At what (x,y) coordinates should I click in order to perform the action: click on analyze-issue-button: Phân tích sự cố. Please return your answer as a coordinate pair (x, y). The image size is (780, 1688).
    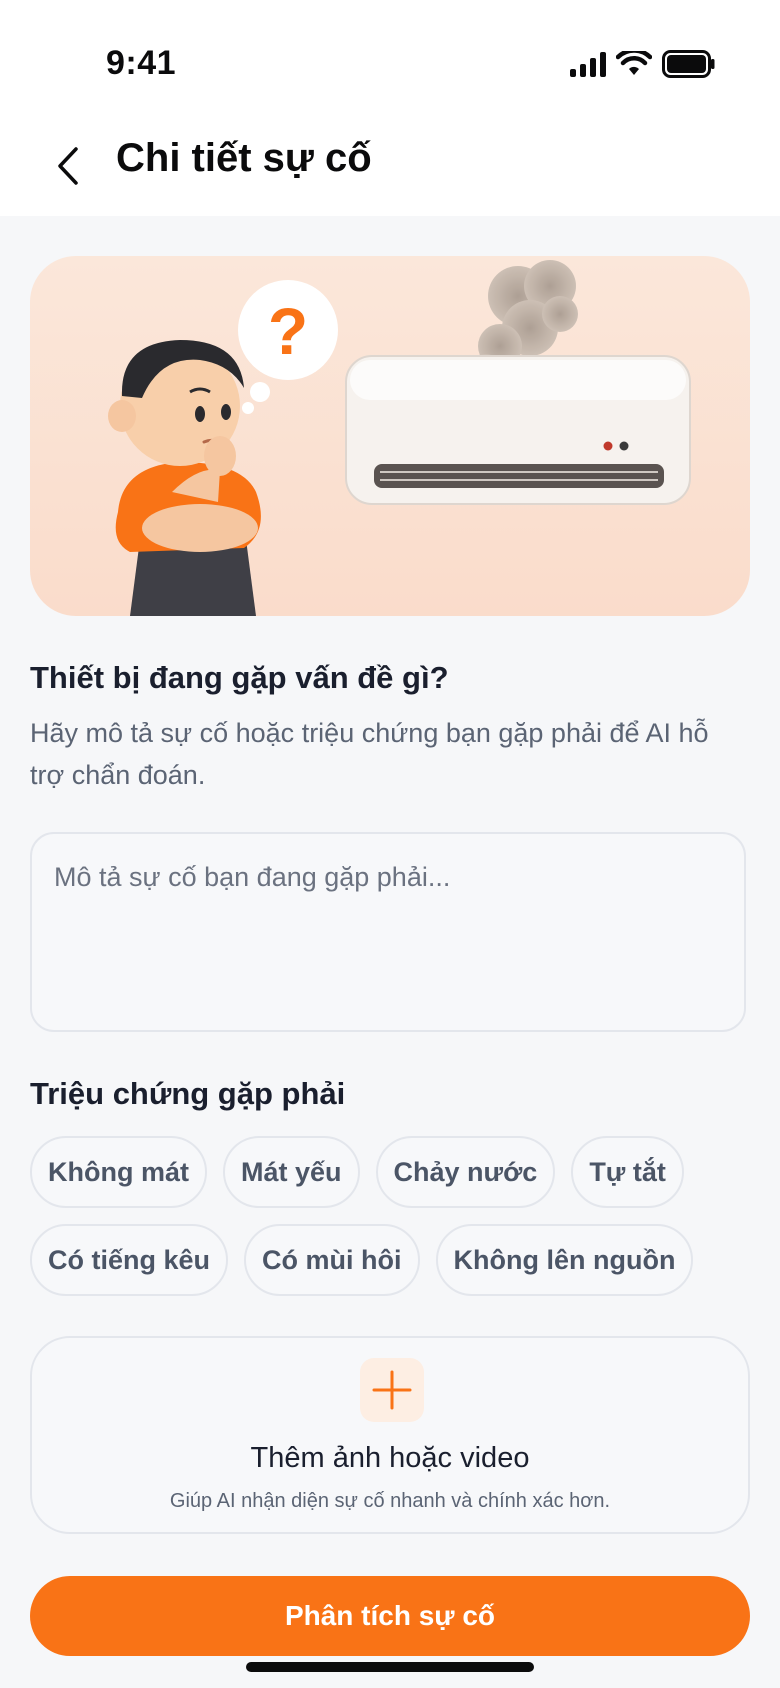
    Looking at the image, I should click on (390, 1616).